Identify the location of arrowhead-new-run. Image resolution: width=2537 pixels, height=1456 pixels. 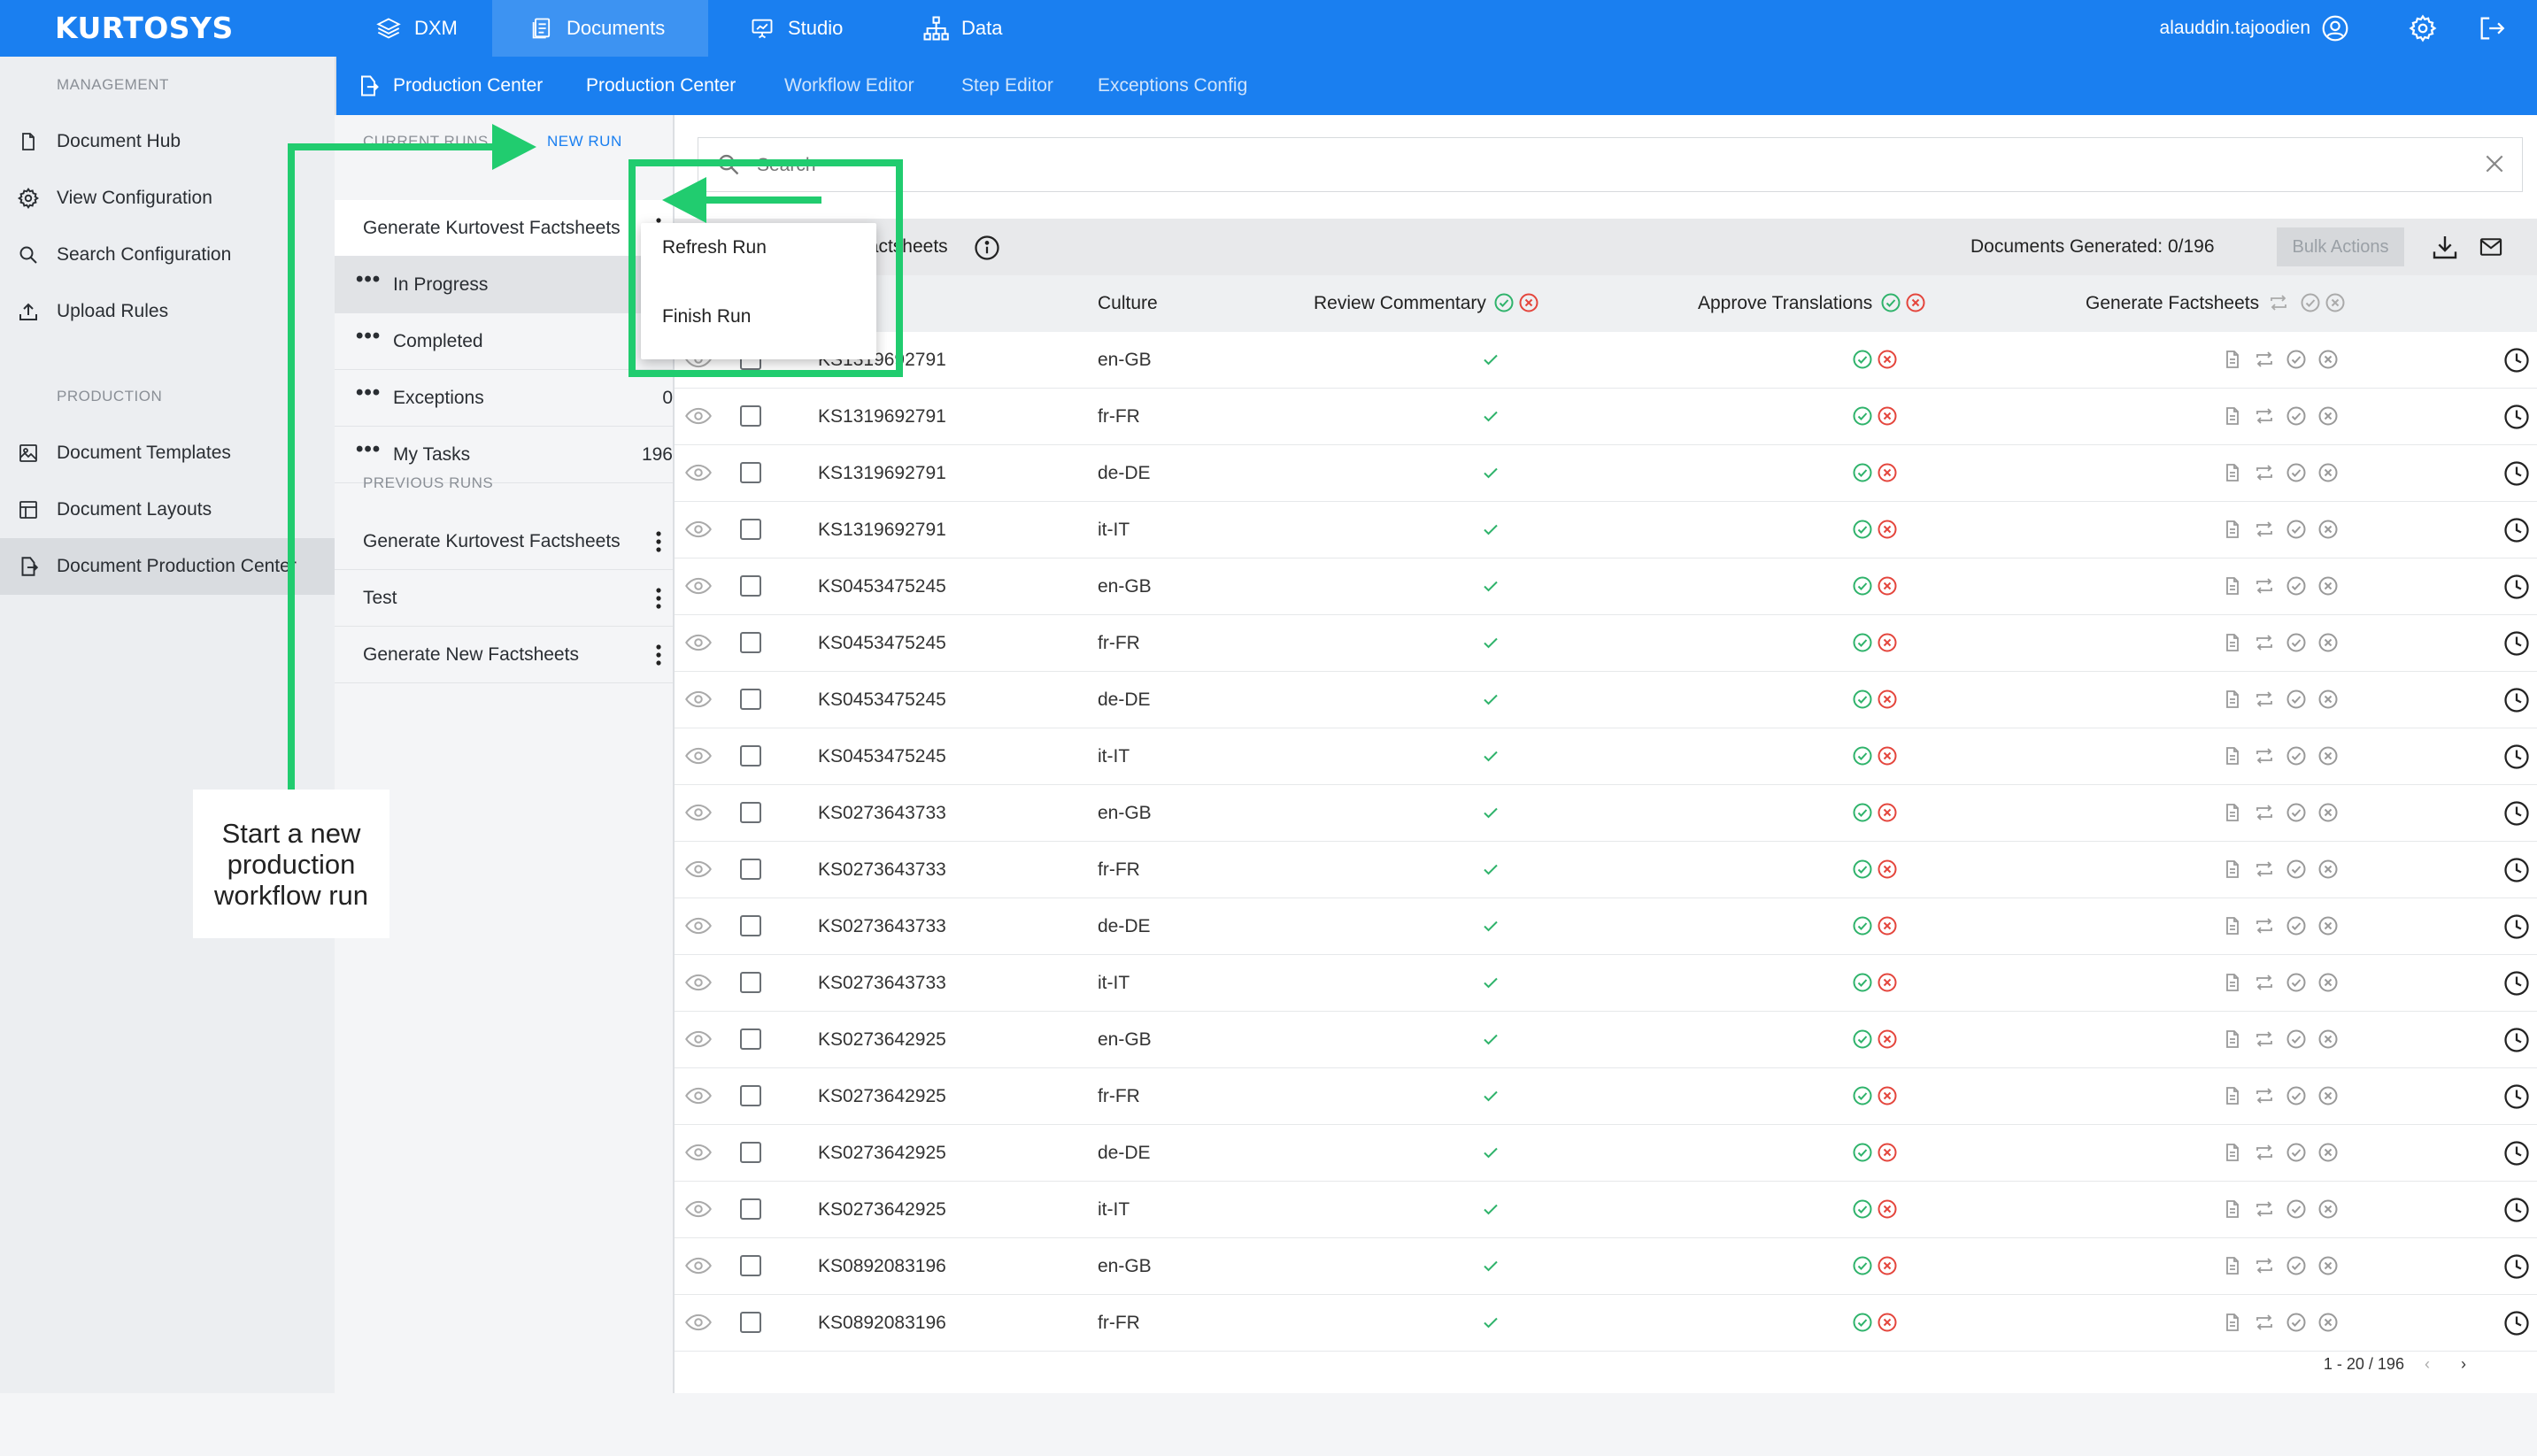
(514, 147).